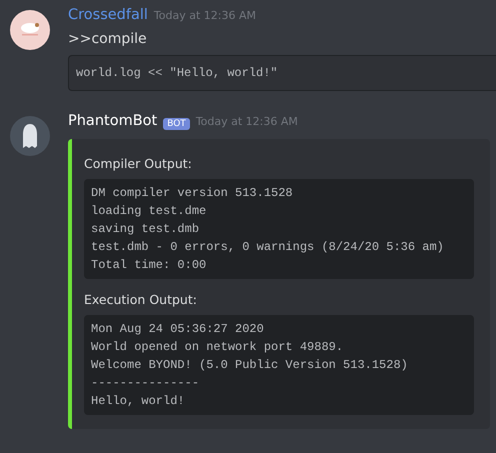 This screenshot has width=496, height=453. Describe the element at coordinates (113, 121) in the screenshot. I see `username: PhantomBot` at that location.